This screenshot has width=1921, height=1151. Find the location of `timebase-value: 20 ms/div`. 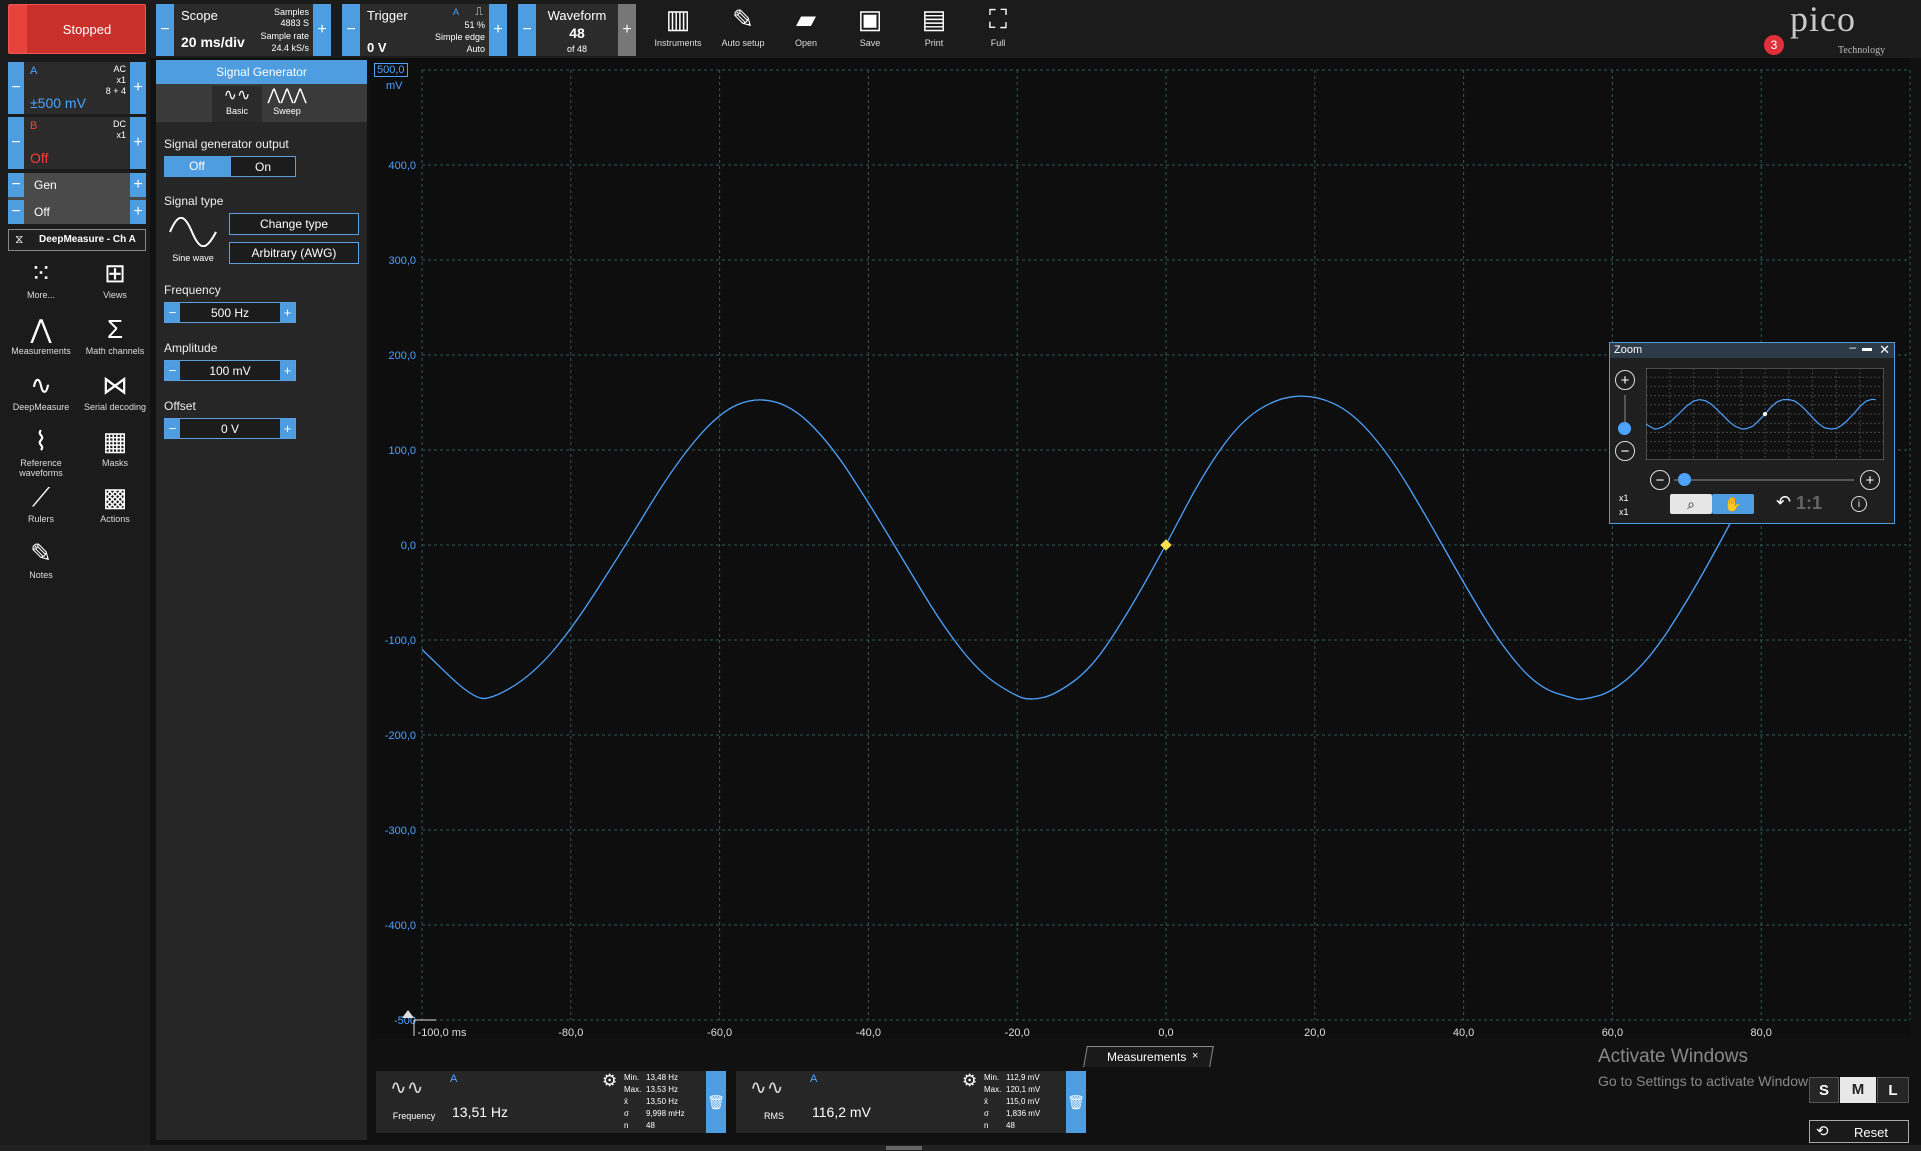

timebase-value: 20 ms/div is located at coordinates (213, 42).